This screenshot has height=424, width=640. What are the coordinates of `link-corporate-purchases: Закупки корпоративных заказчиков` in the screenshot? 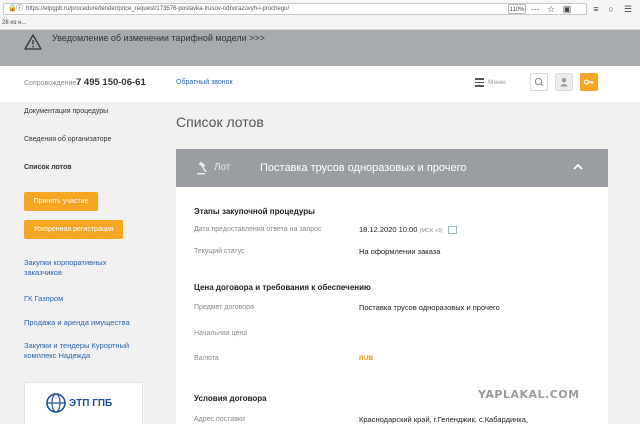 It's located at (84, 268).